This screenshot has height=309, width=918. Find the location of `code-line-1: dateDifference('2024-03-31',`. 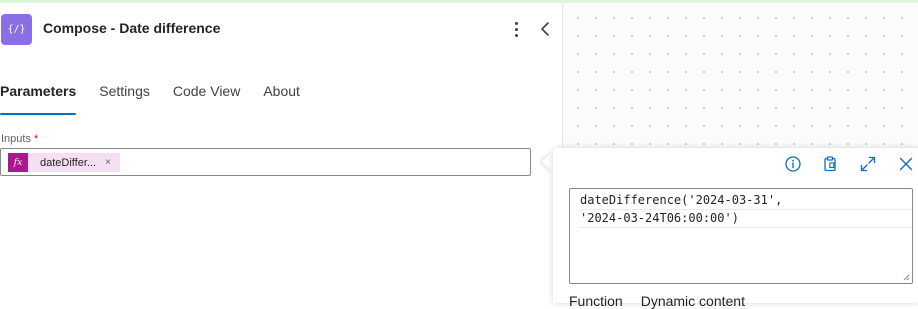

code-line-1: dateDifference('2024-03-31', is located at coordinates (681, 200).